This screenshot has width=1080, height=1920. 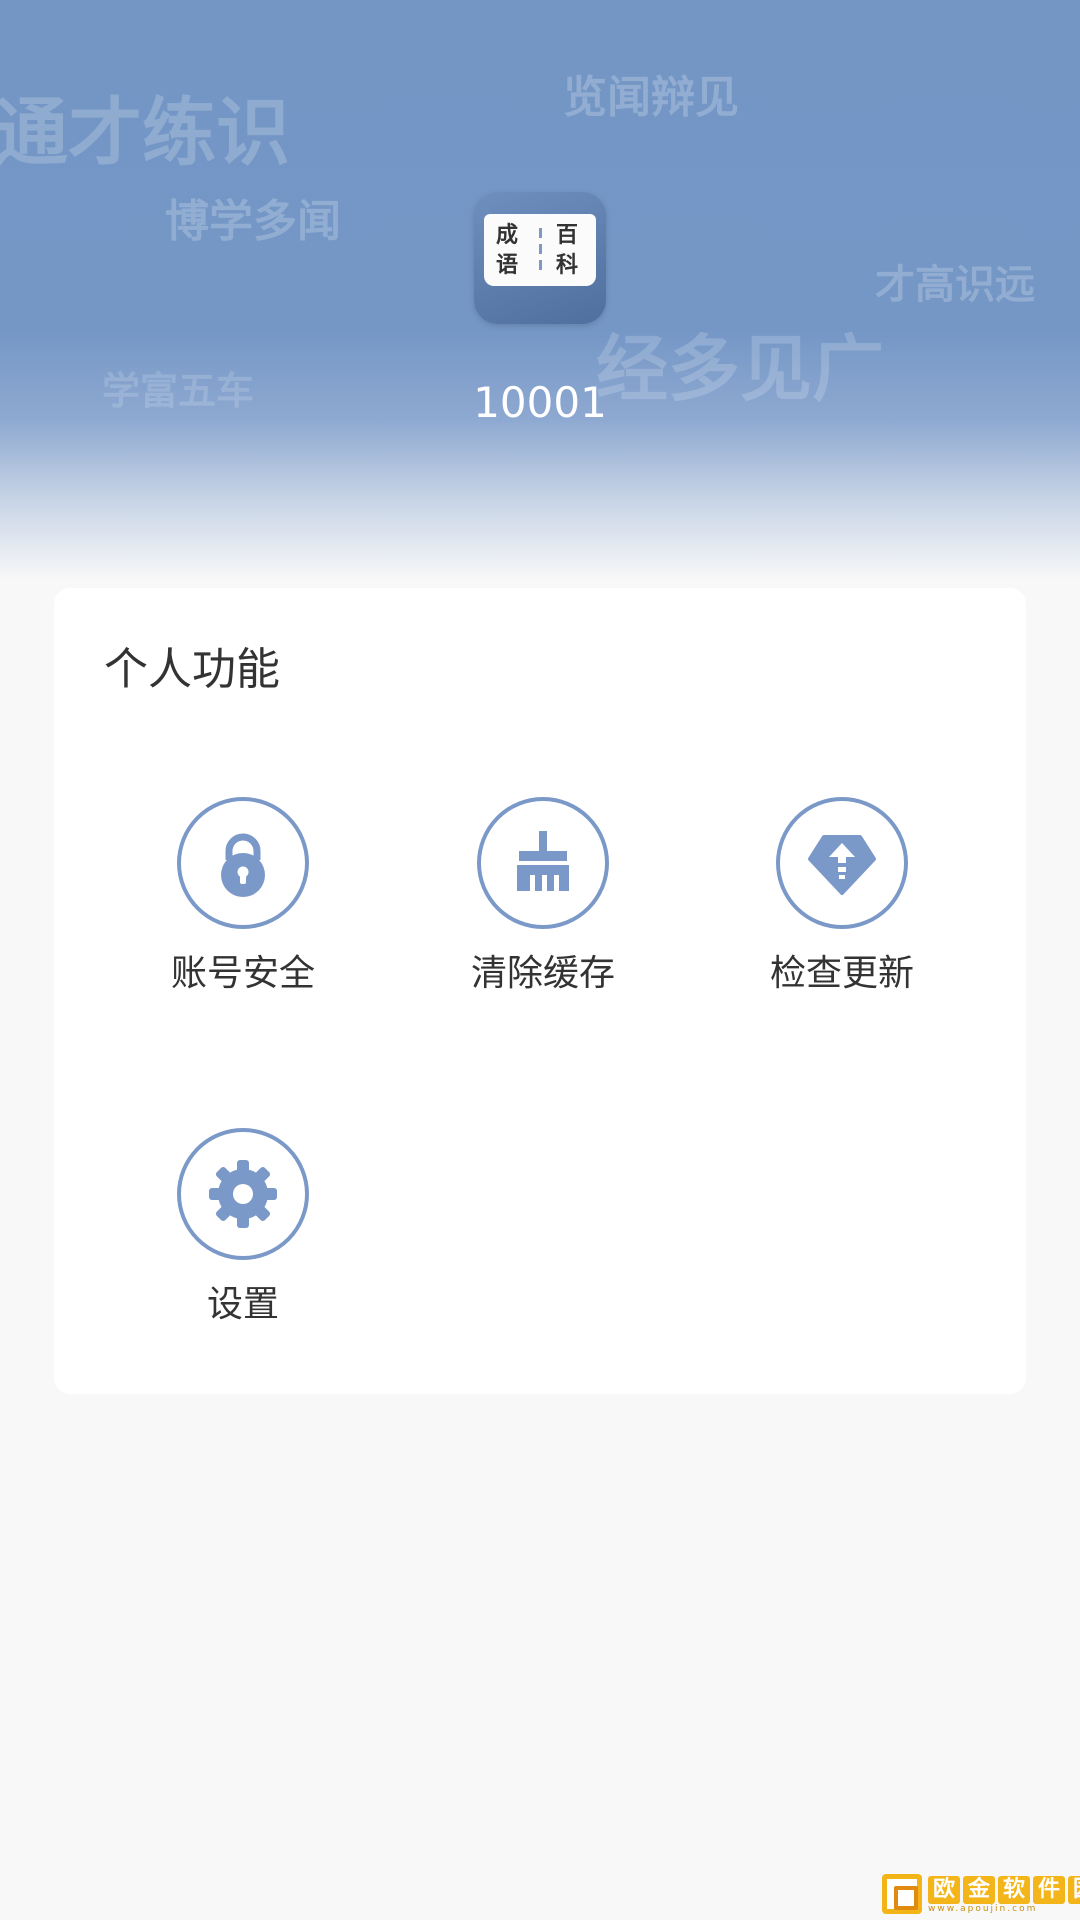 What do you see at coordinates (1049, 1890) in the screenshot?
I see `brand-char: 件` at bounding box center [1049, 1890].